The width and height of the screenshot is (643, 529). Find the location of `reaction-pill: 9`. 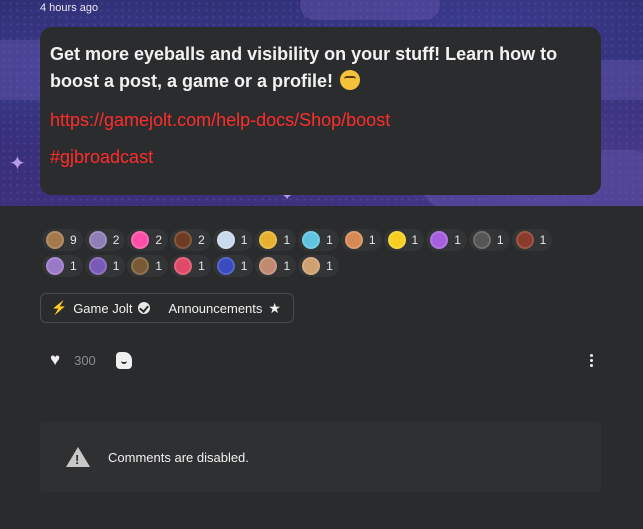

reaction-pill: 9 is located at coordinates (62, 240).